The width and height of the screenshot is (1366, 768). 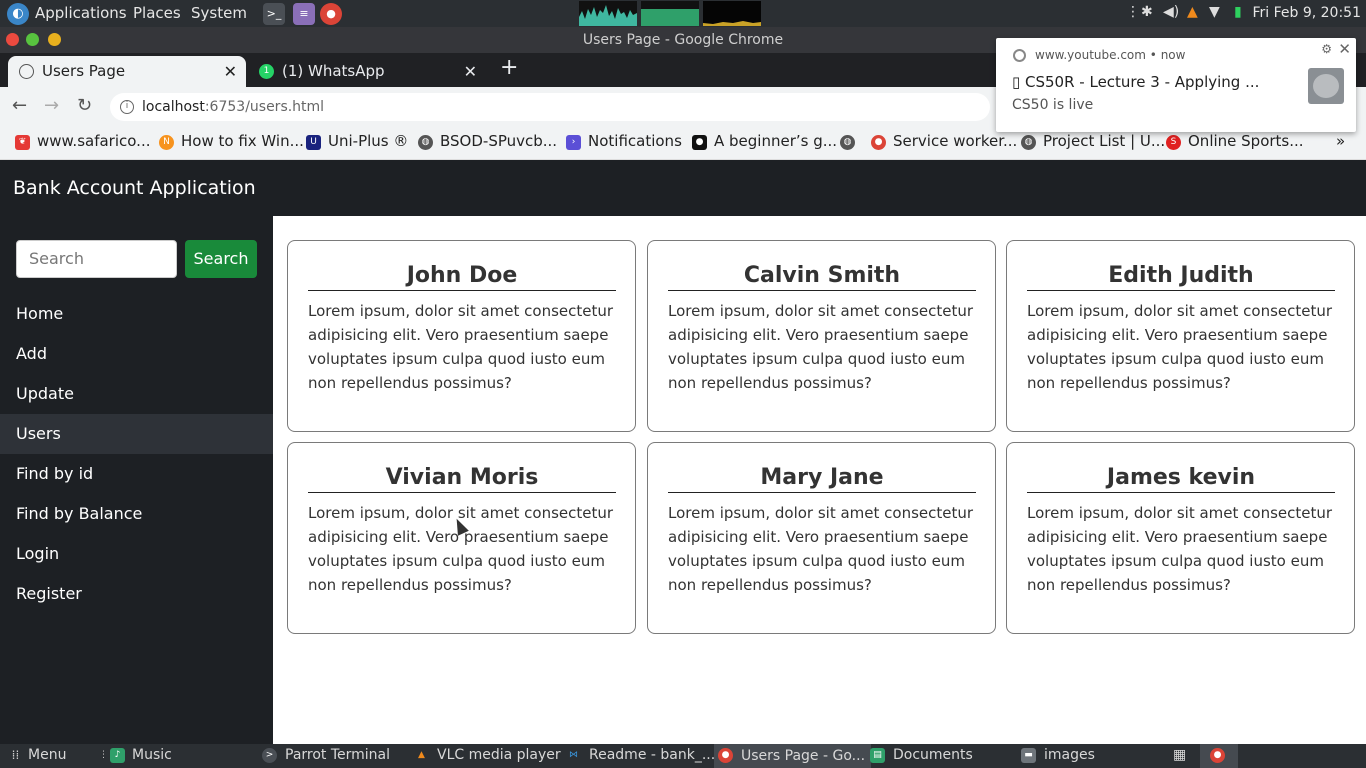 What do you see at coordinates (84, 71) in the screenshot?
I see `tab-label: Users Page` at bounding box center [84, 71].